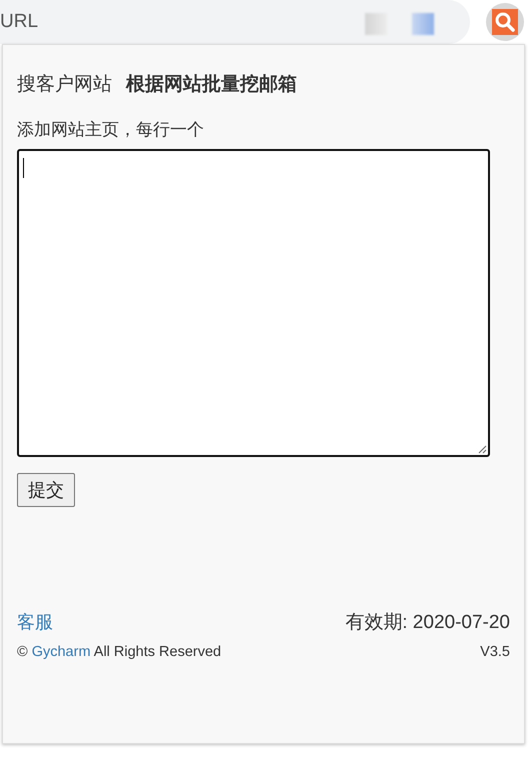 Image resolution: width=529 pixels, height=759 pixels. Describe the element at coordinates (211, 84) in the screenshot. I see `popup-subtitle: 根据网站批量挖邮箱` at that location.